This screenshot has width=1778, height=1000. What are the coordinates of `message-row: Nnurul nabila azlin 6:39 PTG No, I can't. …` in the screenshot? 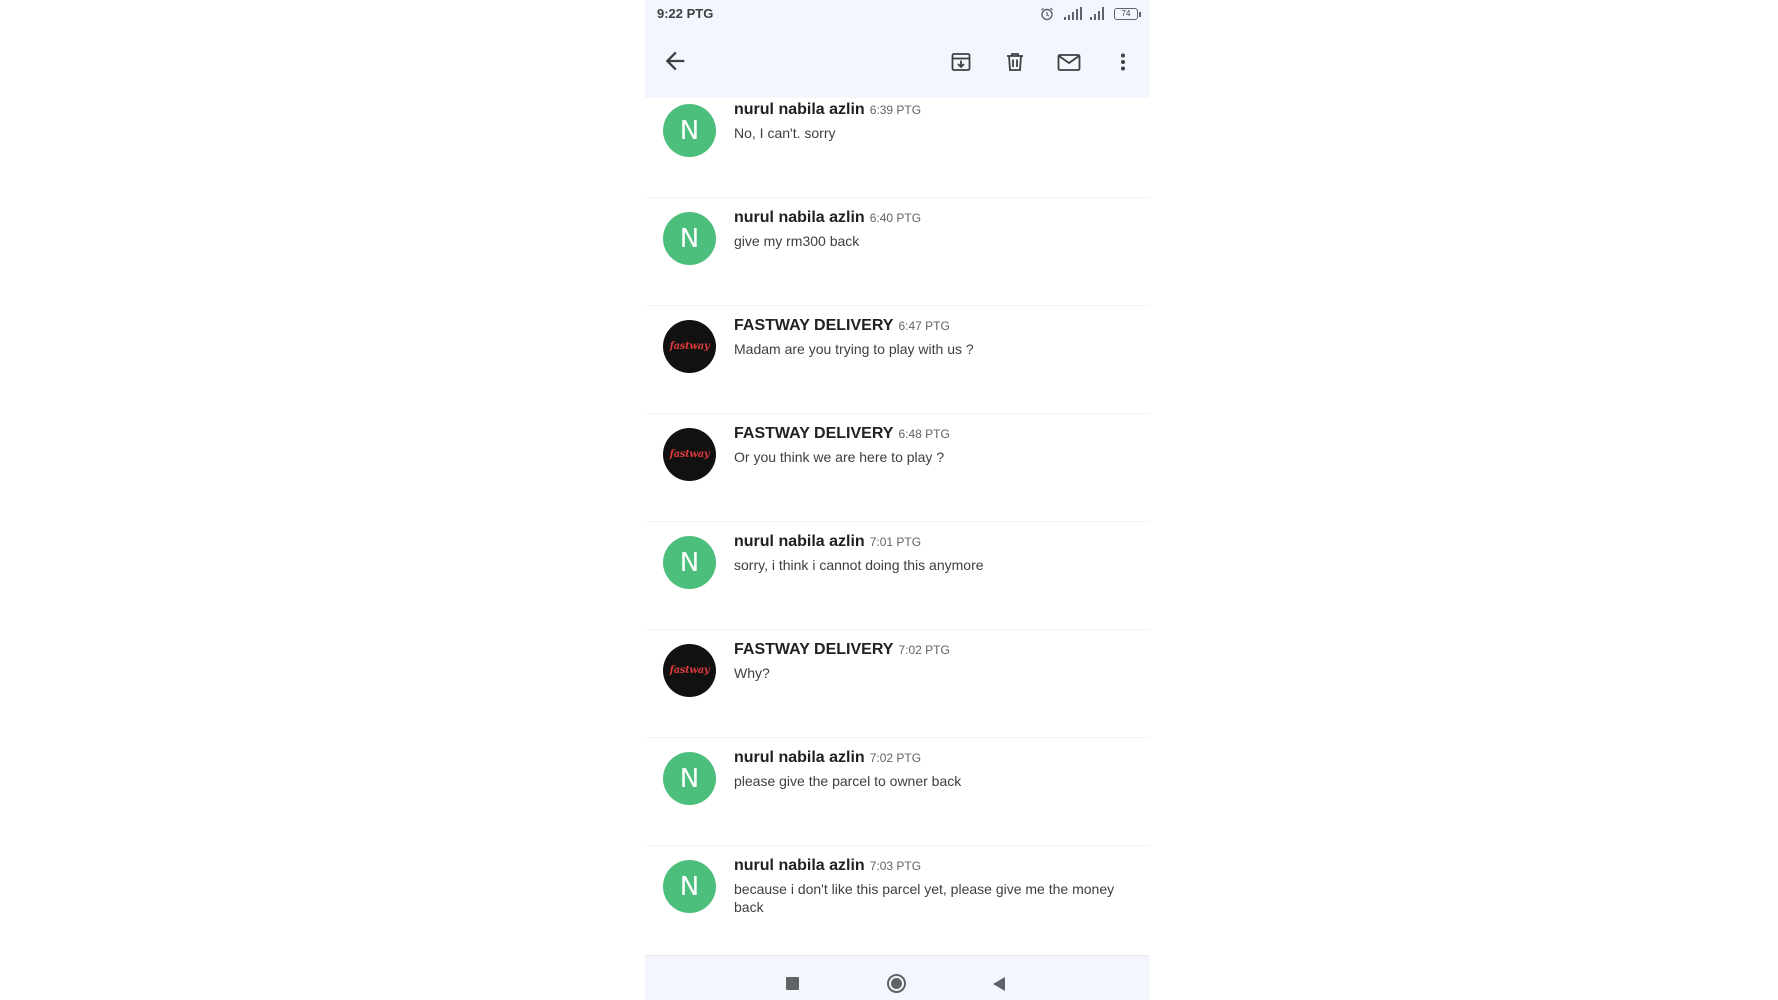 It's located at (897, 144).